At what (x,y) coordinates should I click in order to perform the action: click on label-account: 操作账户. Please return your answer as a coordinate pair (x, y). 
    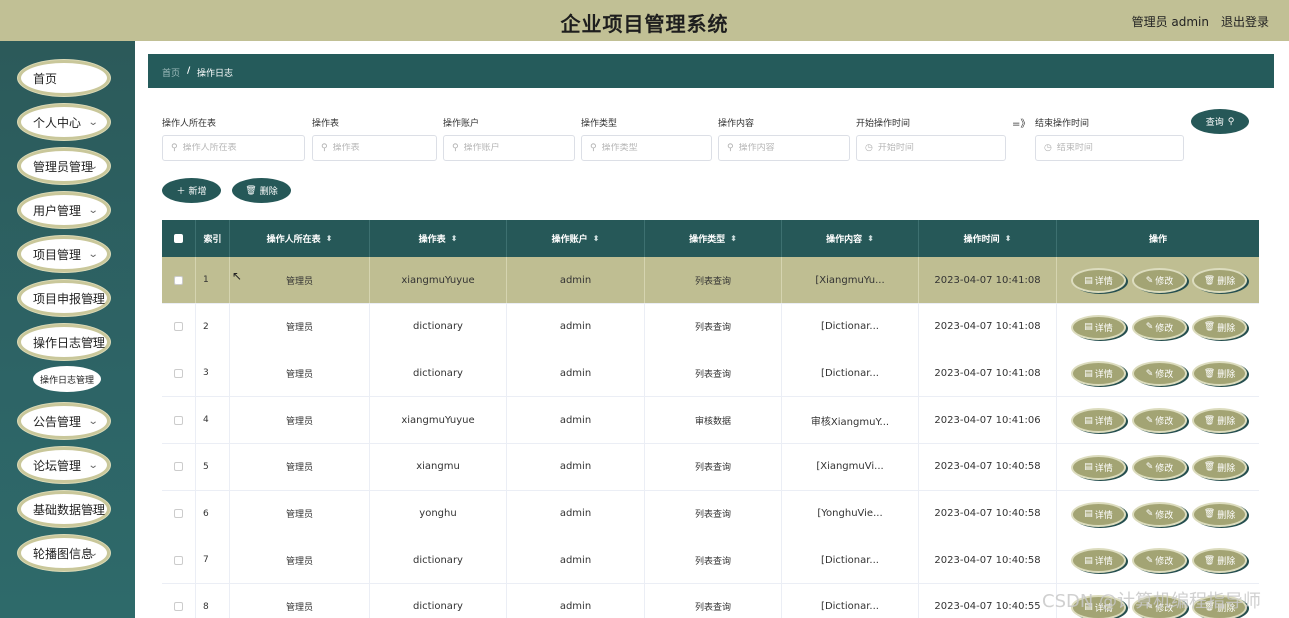
    Looking at the image, I should click on (461, 124).